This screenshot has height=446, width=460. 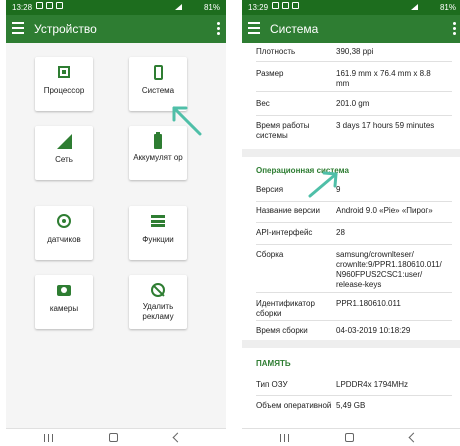 I want to click on tile-label: камеры, so click(x=64, y=308).